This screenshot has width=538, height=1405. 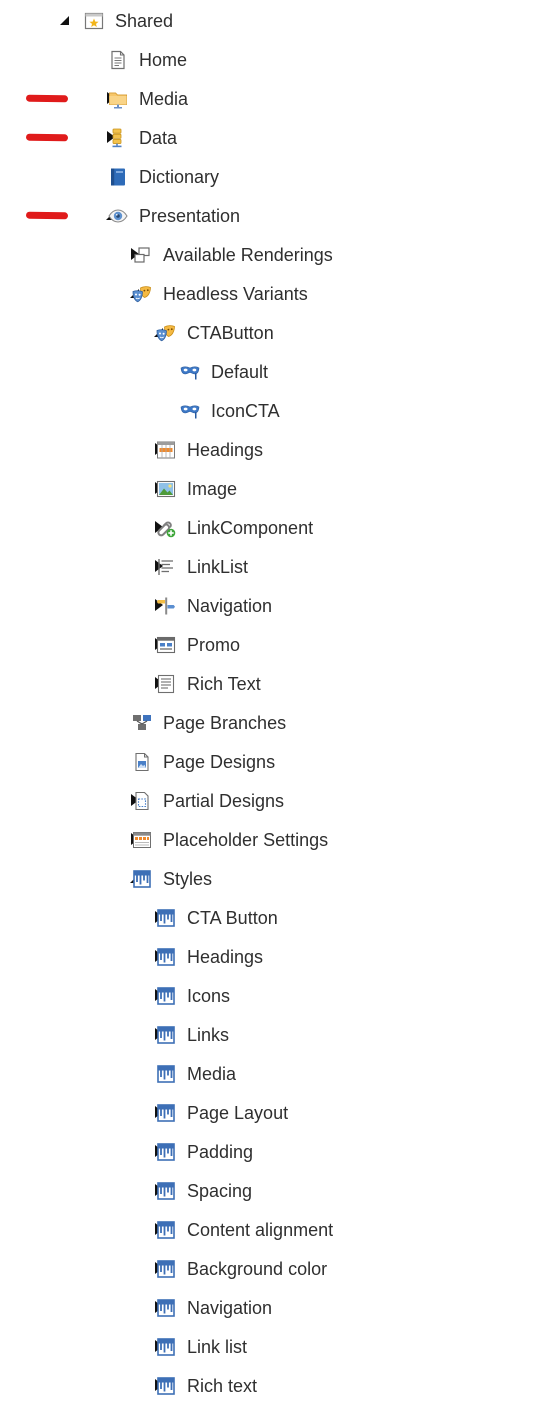 I want to click on tree-node-label: Available Renderings, so click(x=248, y=255).